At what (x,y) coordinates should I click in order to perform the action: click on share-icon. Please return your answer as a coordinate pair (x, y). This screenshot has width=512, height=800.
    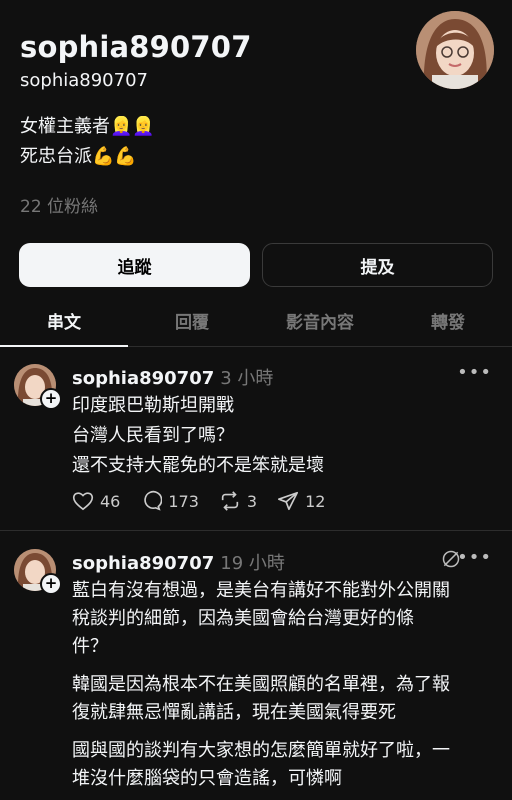
    Looking at the image, I should click on (288, 501).